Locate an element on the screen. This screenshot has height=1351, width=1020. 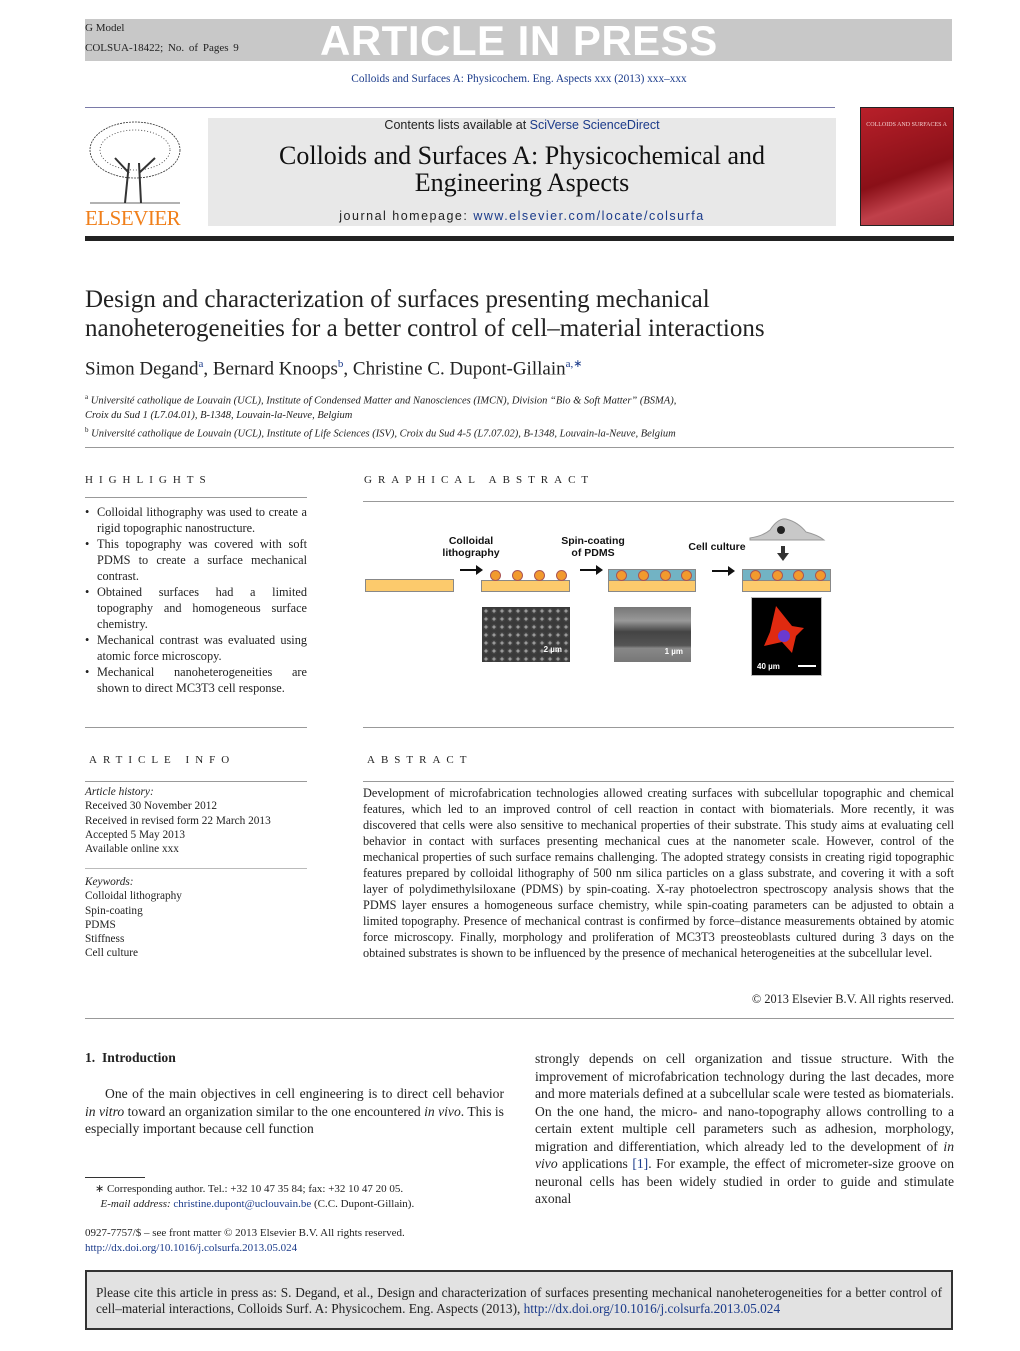
journal-cover-image: COLLOIDS AND SURFACES A is located at coordinates (907, 166).